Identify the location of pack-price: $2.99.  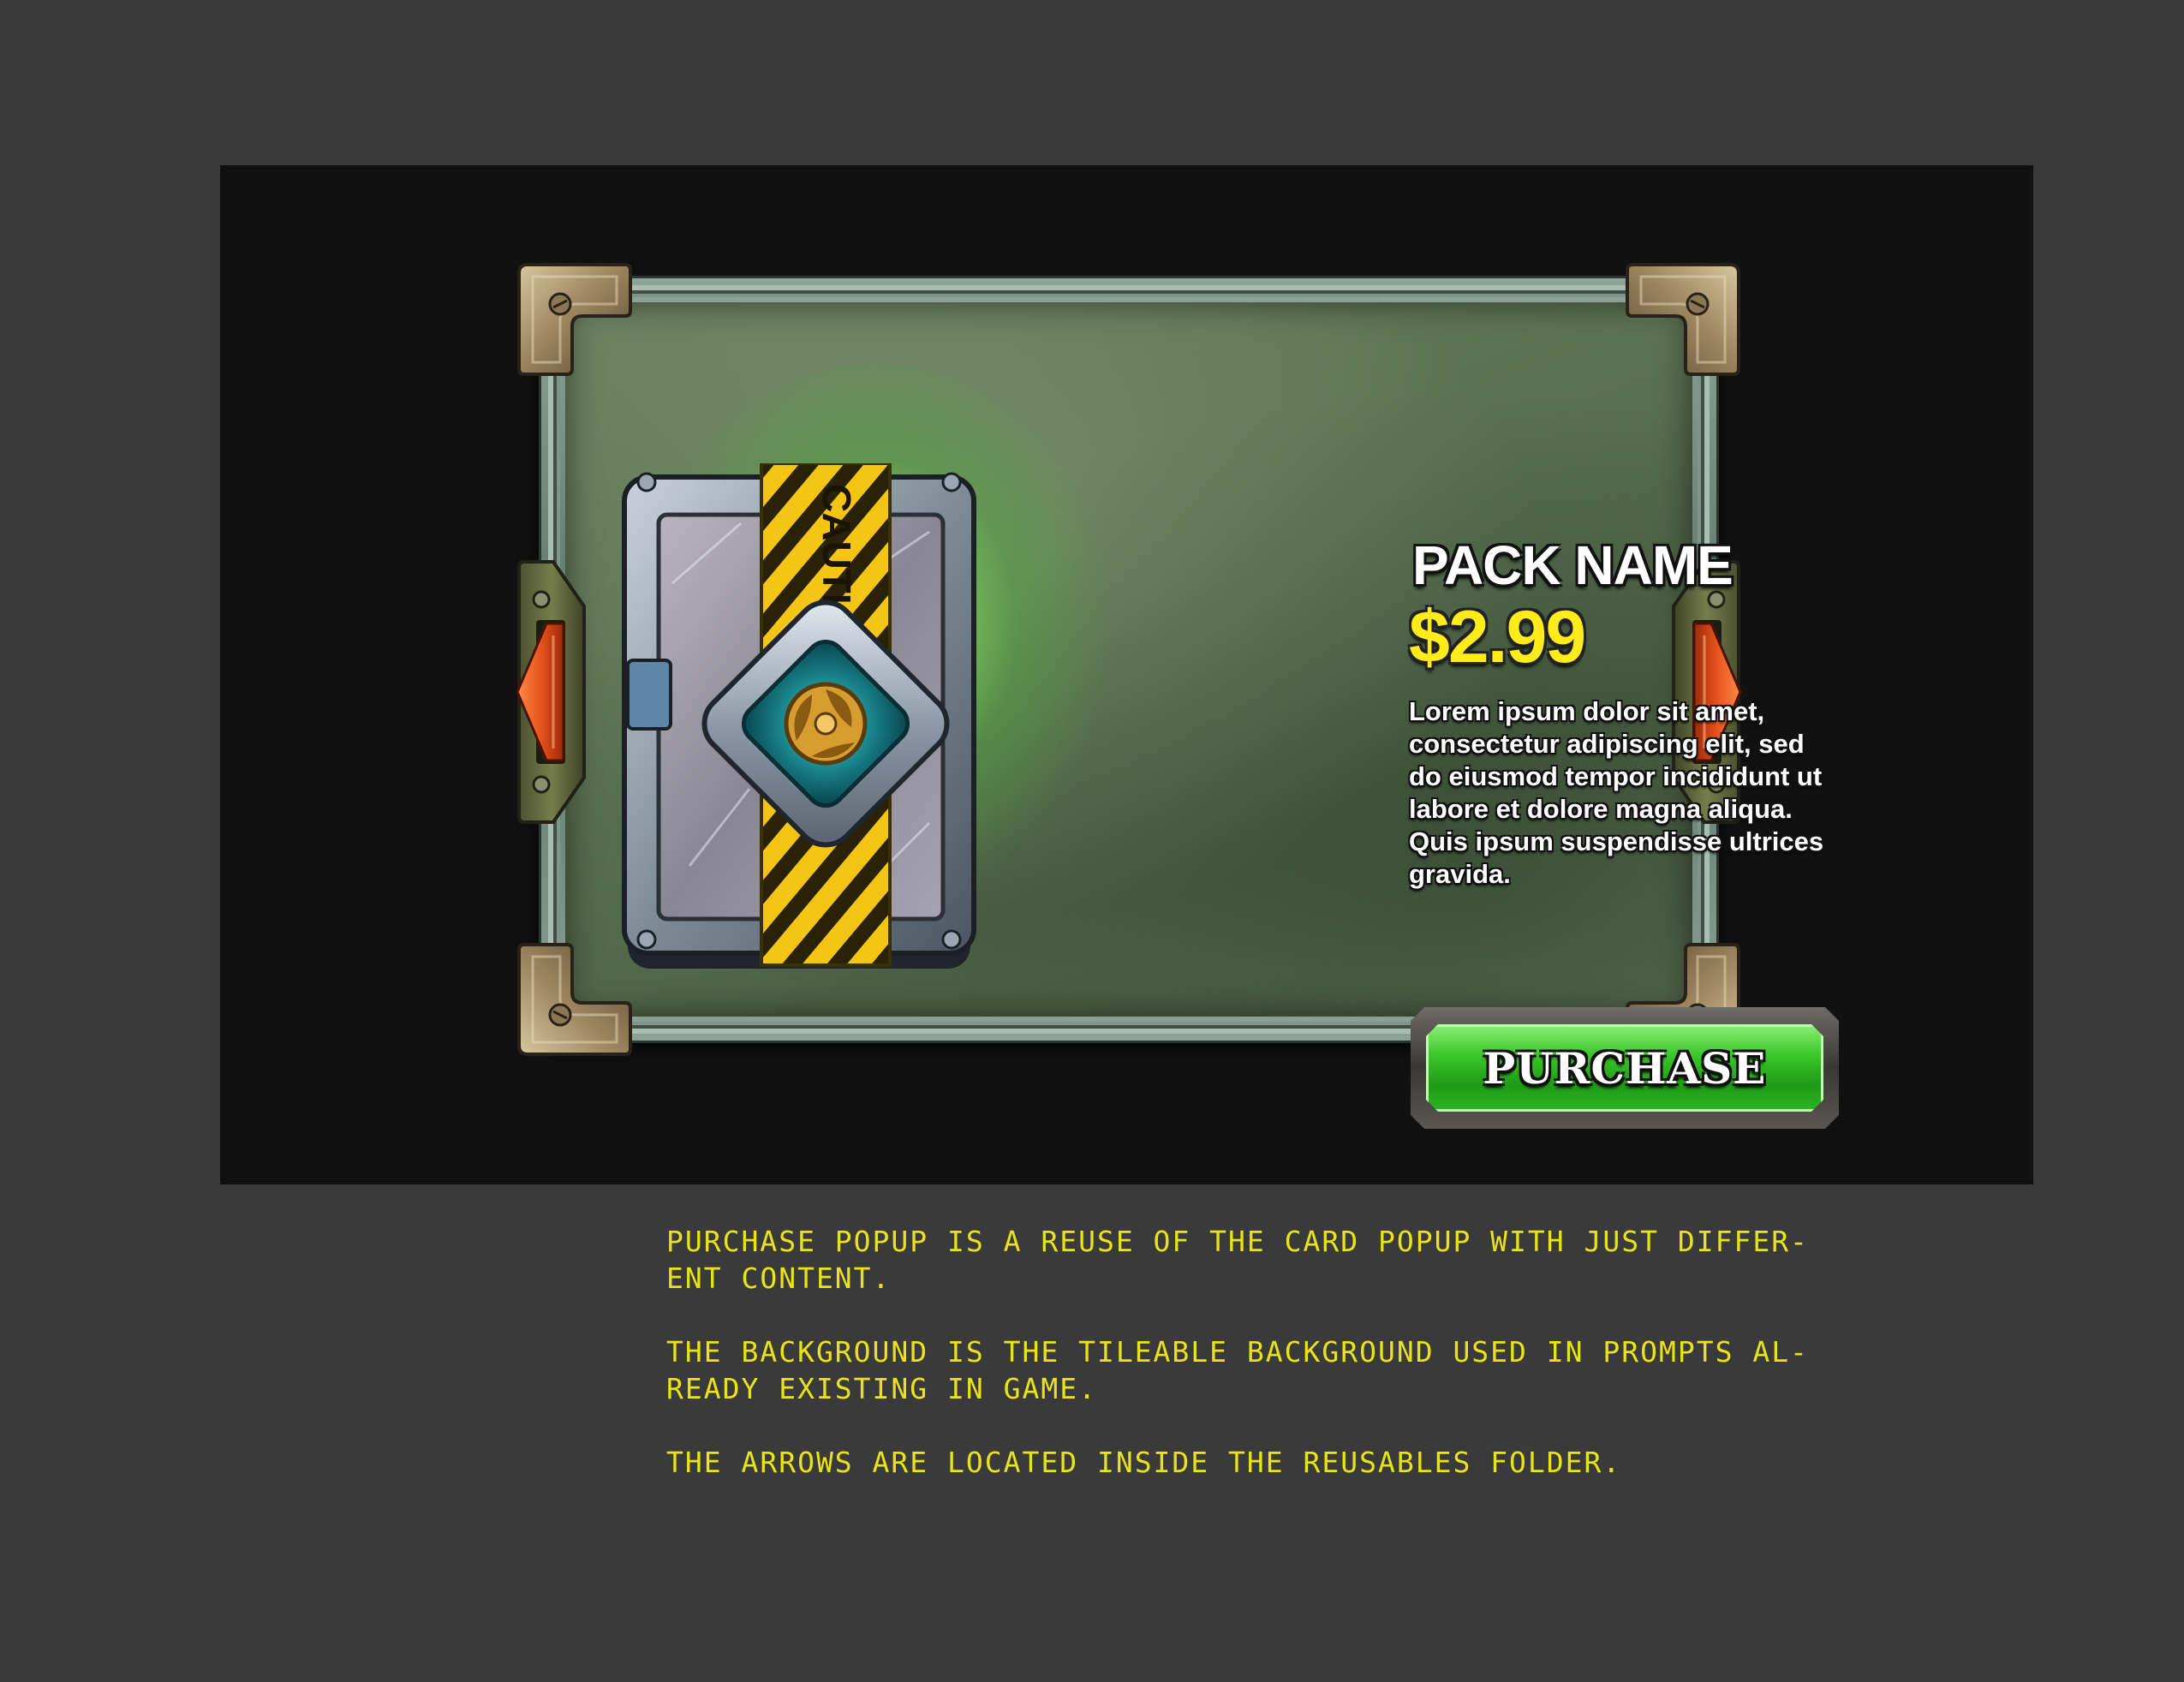
(1498, 637).